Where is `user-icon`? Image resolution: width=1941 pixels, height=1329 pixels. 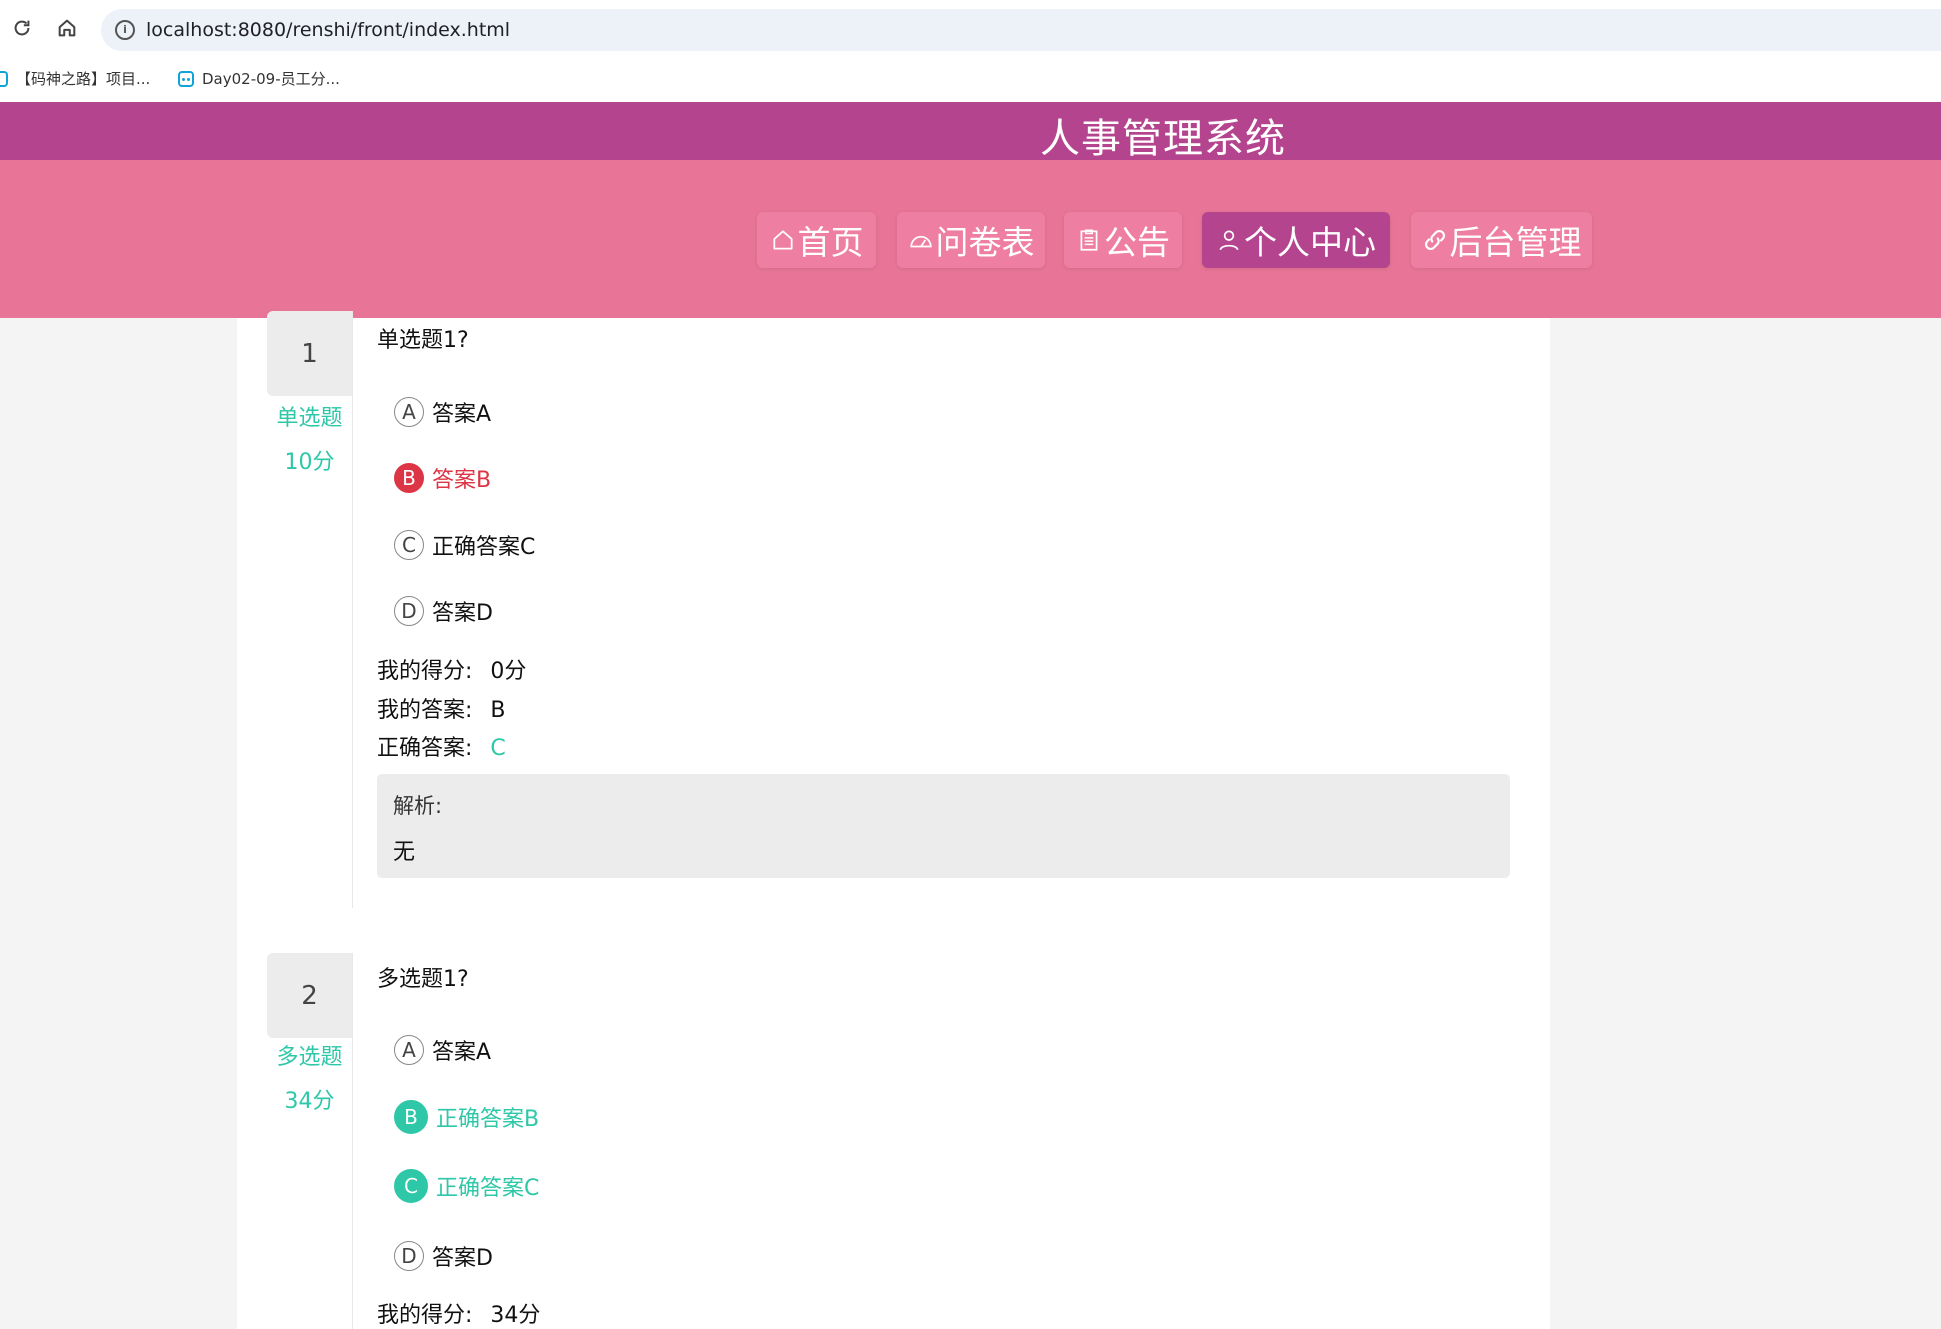 user-icon is located at coordinates (1229, 240).